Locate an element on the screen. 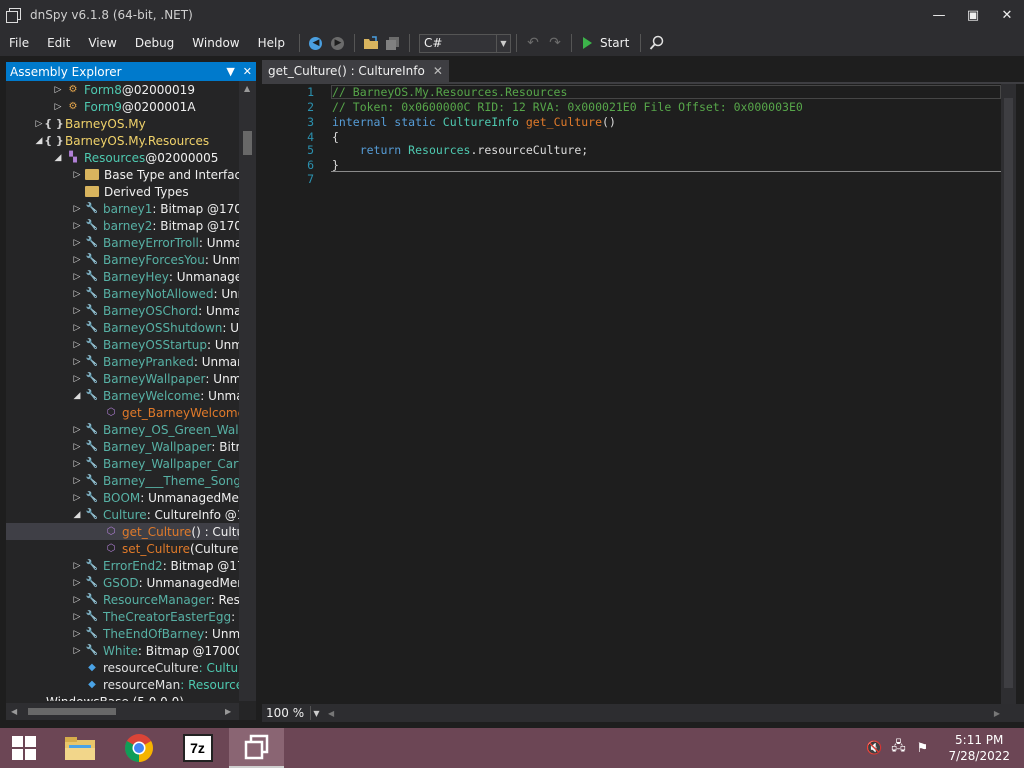  start-debugging-button: Start is located at coordinates (606, 43).